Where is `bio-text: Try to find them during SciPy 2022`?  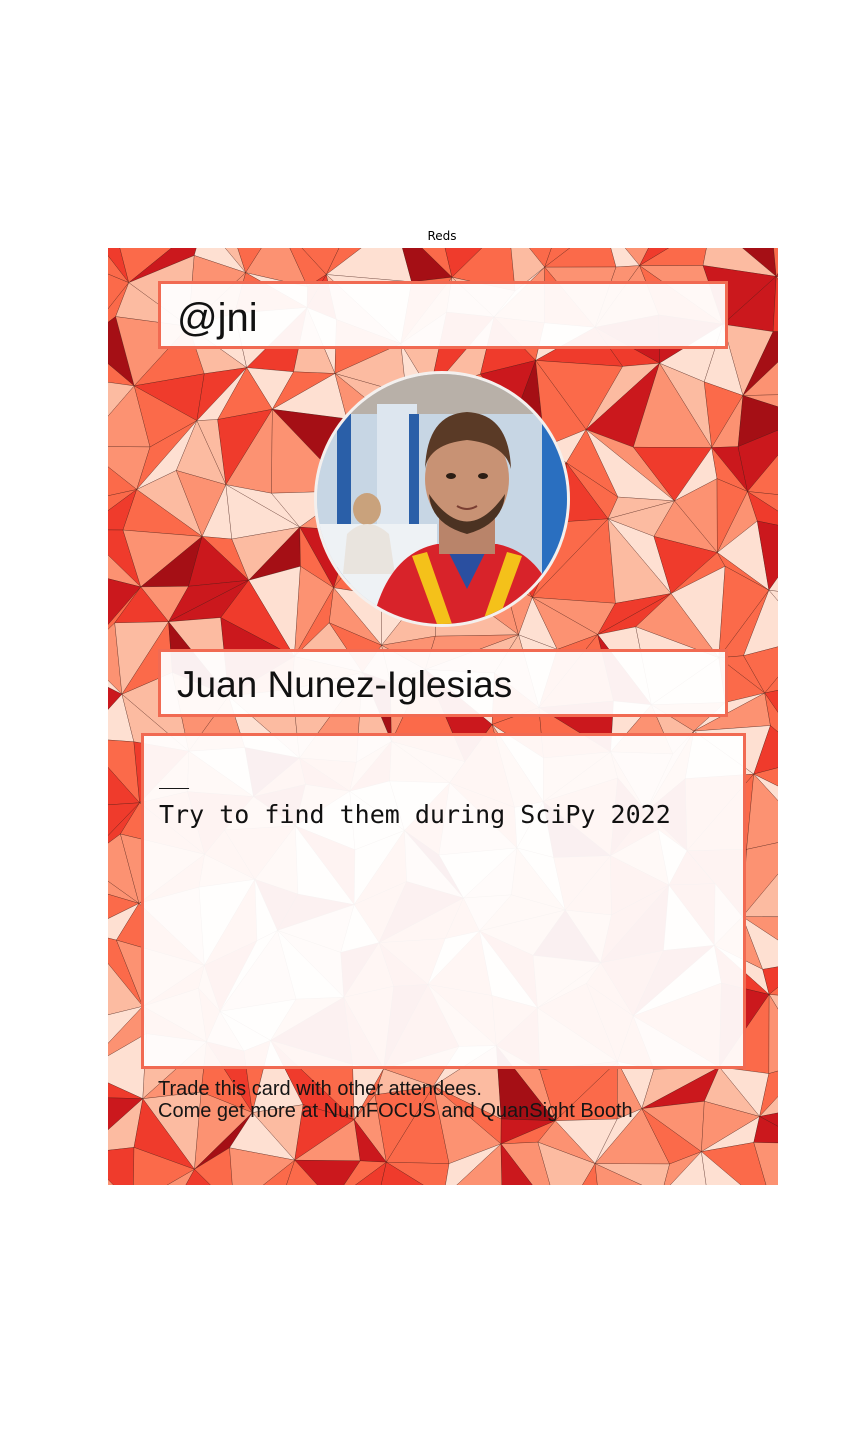
bio-text: Try to find them during SciPy 2022 is located at coordinates (415, 814).